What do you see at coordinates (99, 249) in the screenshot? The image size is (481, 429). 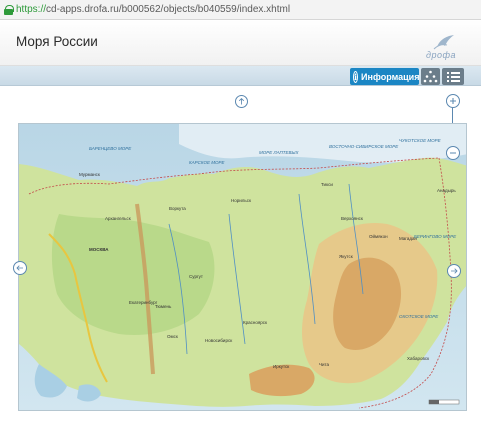 I see `city-label: МОСКВА` at bounding box center [99, 249].